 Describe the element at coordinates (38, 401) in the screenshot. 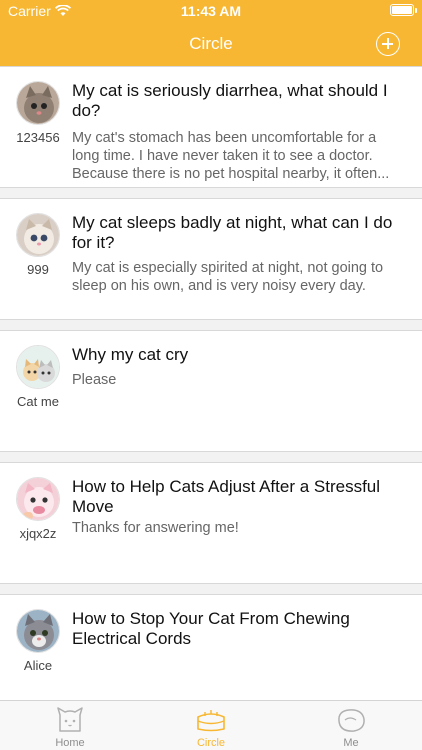

I see `author-name: Cat me` at that location.